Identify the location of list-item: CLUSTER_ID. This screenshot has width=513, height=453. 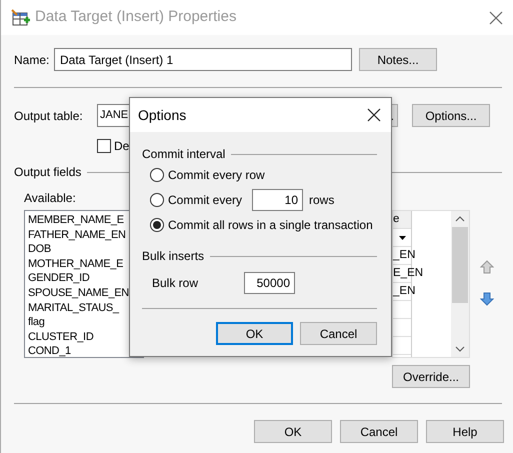
(61, 337).